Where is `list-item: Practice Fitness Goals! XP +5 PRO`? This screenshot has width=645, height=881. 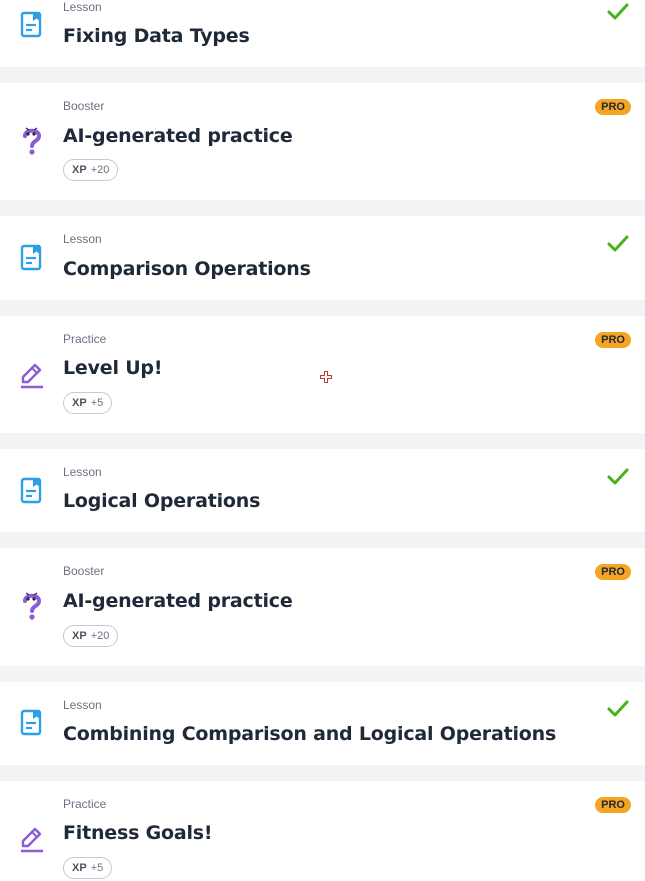 list-item: Practice Fitness Goals! XP +5 PRO is located at coordinates (322, 831).